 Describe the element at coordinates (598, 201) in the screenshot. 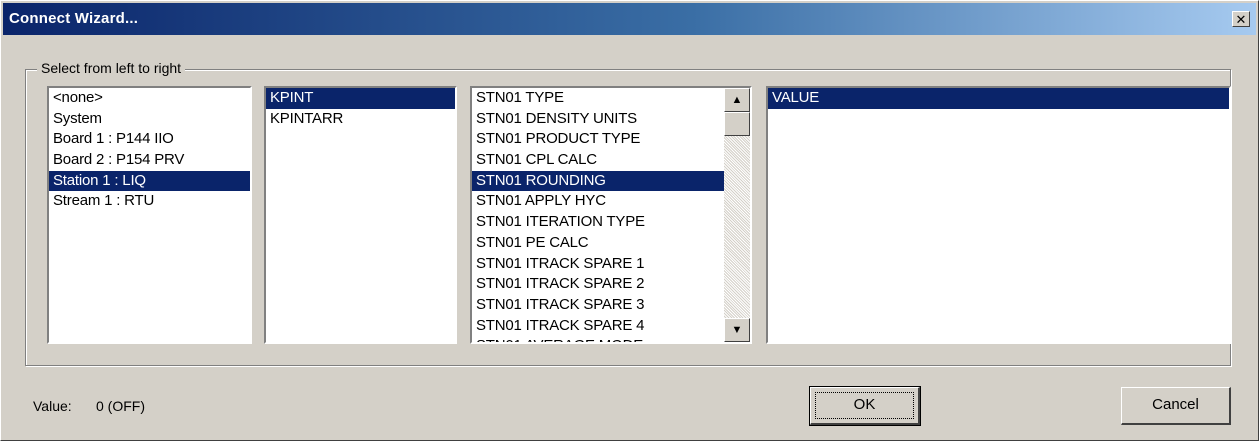

I see `list-item: STN01 APPLY HYC` at that location.